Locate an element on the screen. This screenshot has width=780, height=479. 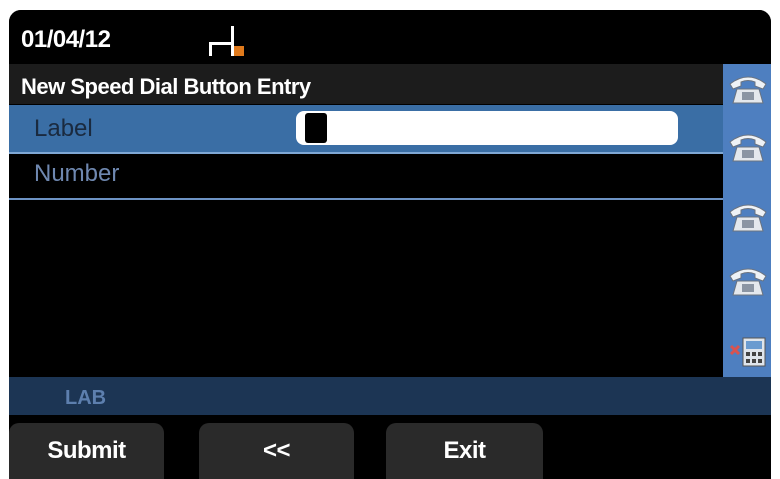
softkey-bar: Submit << Exit is located at coordinates (390, 447).